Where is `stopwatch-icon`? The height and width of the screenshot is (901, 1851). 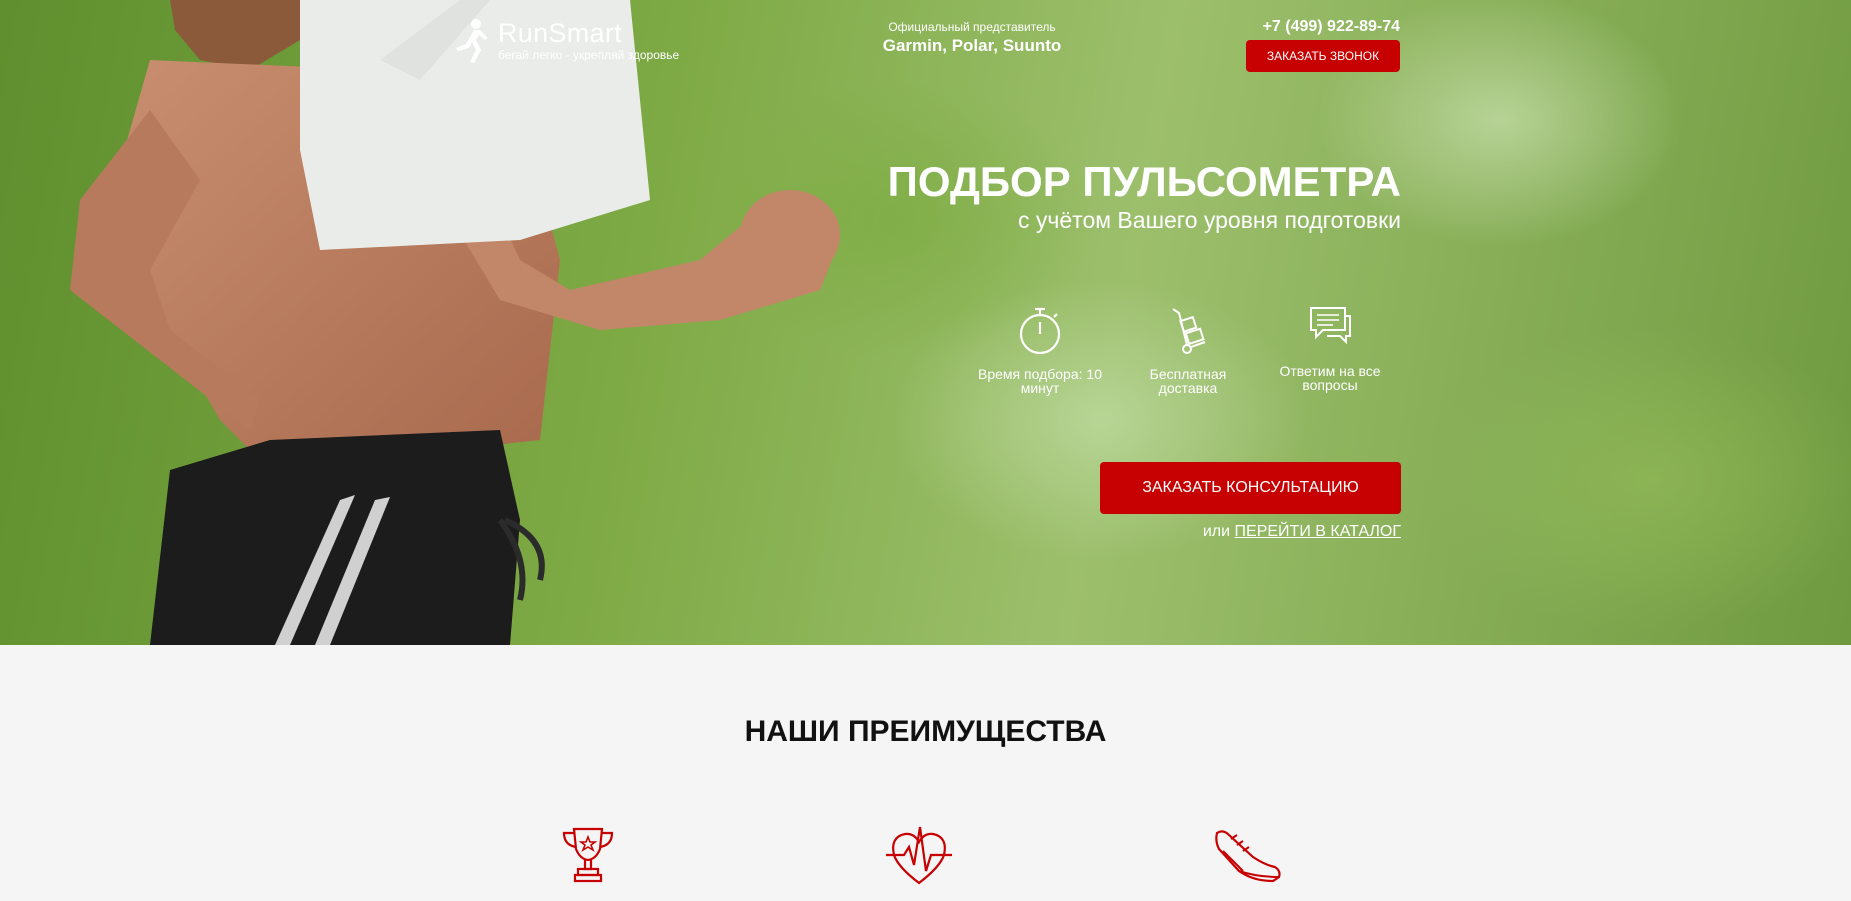
stopwatch-icon is located at coordinates (1040, 331).